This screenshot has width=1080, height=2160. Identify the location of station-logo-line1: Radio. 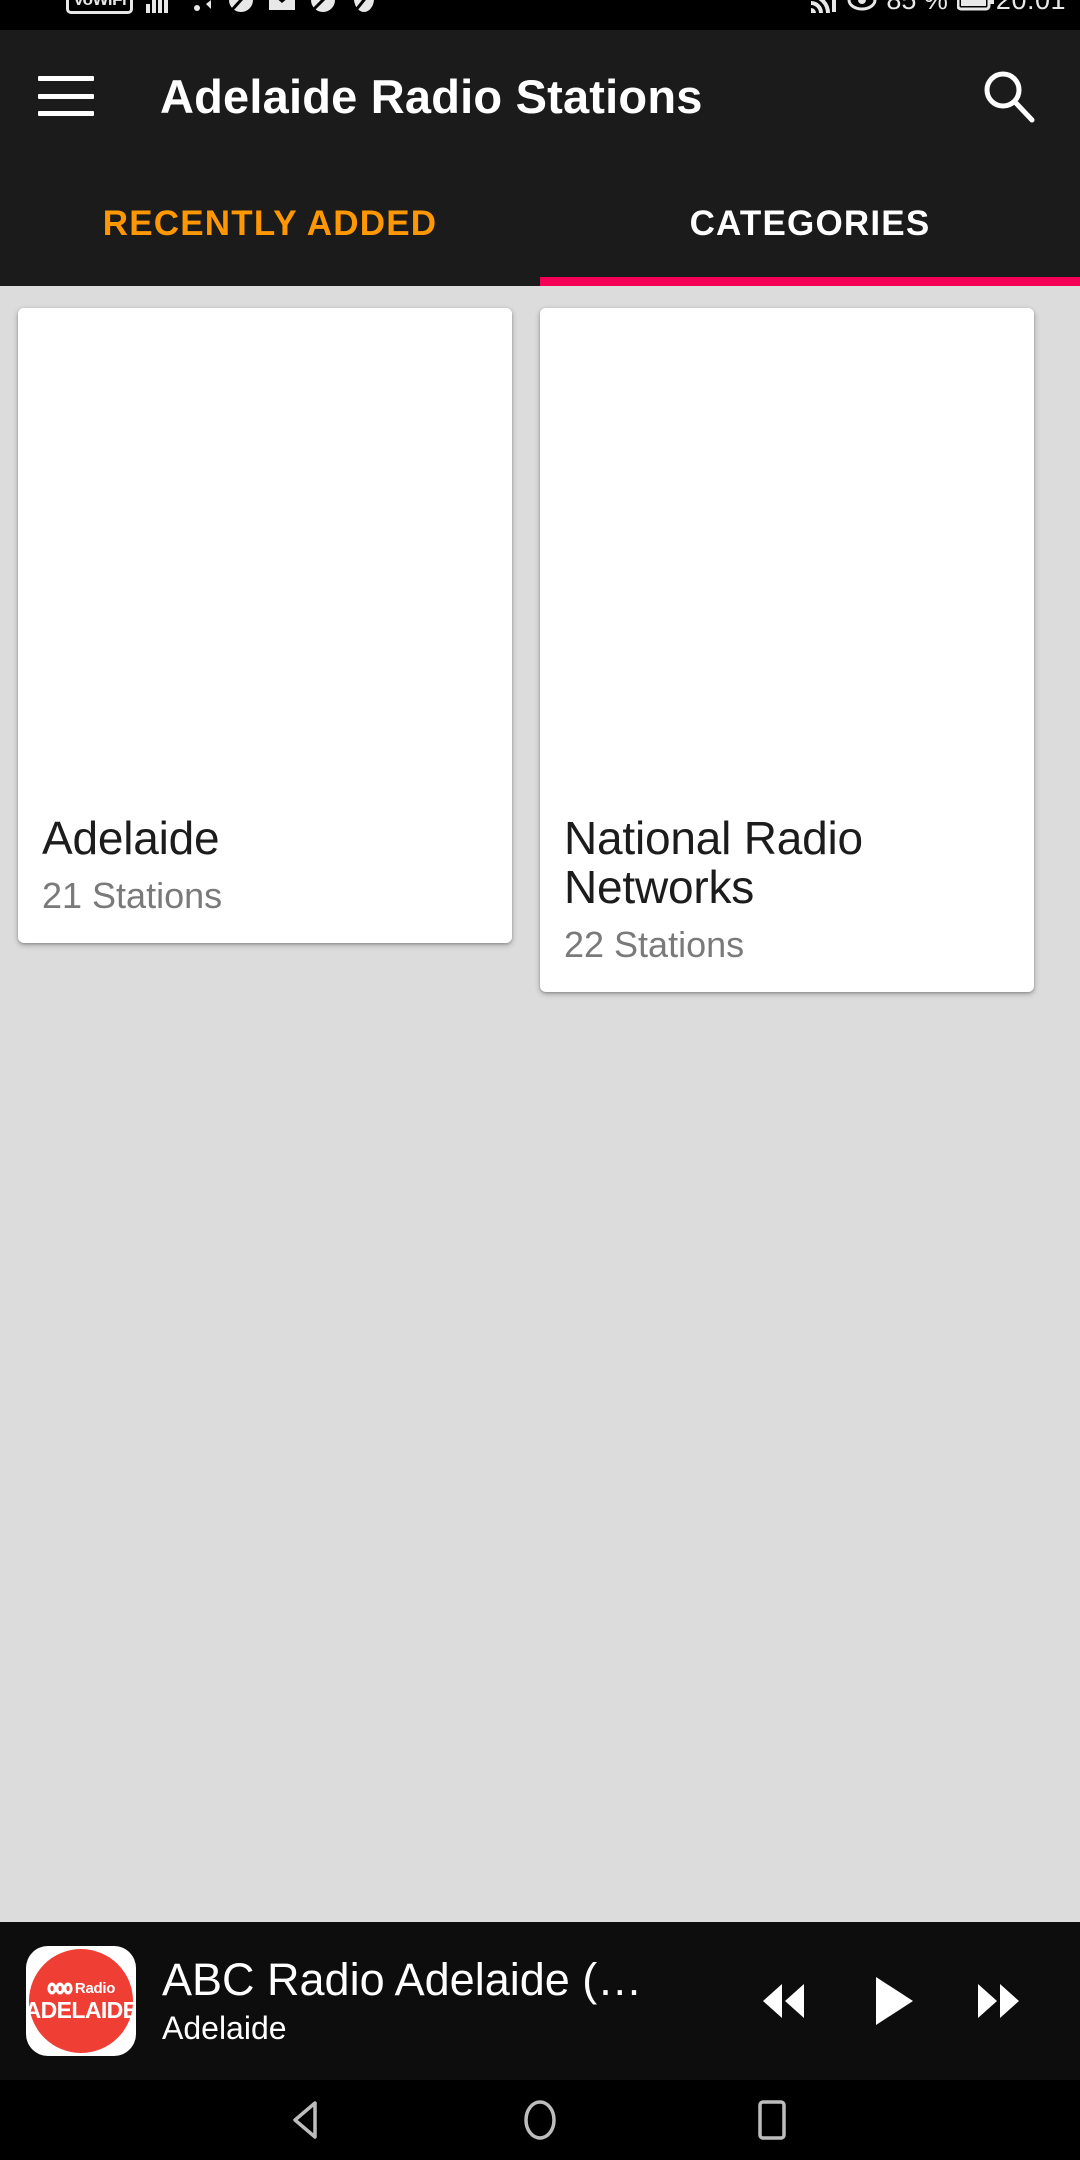
(81, 1988).